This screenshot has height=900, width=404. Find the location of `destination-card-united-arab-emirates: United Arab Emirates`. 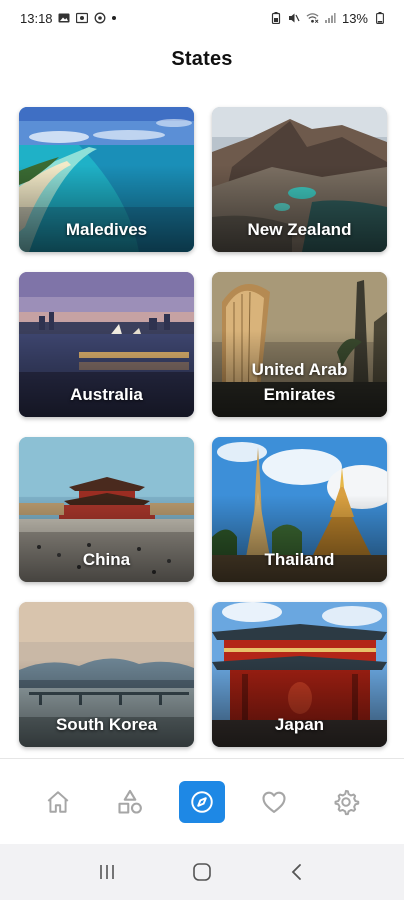

destination-card-united-arab-emirates: United Arab Emirates is located at coordinates (299, 344).